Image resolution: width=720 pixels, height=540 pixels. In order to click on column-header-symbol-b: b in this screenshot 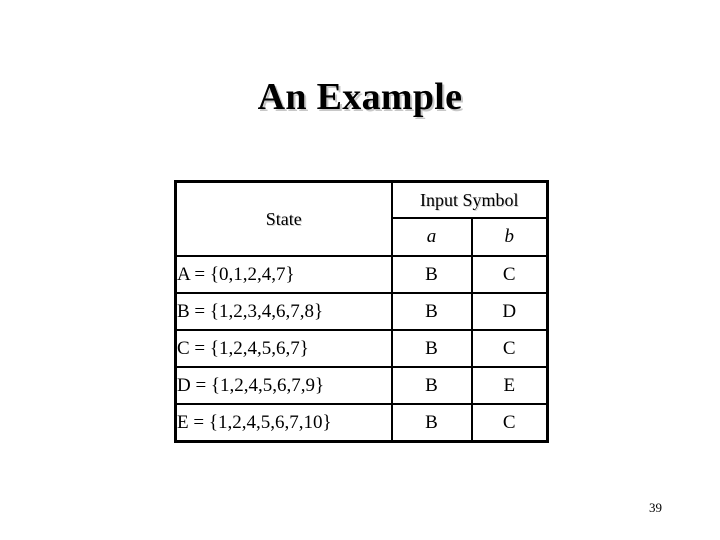, I will do `click(509, 237)`.